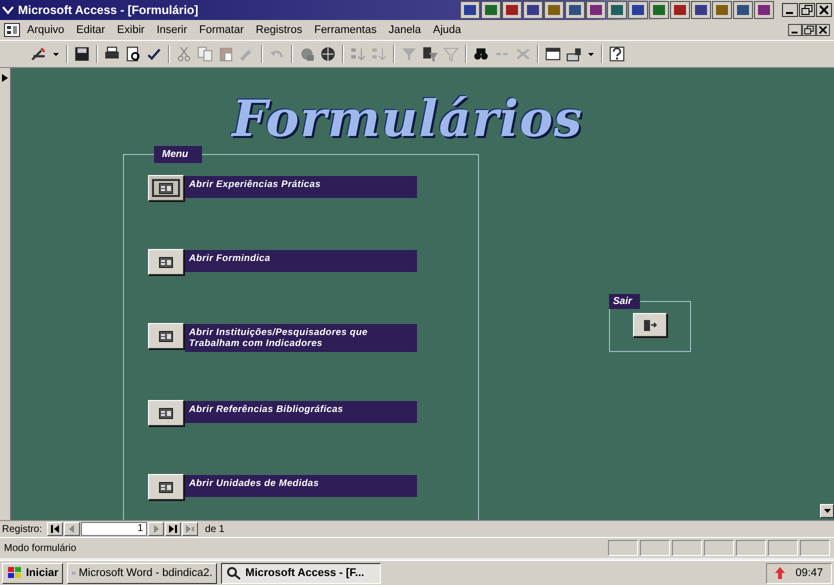  I want to click on status-text: Modo formulário, so click(41, 548).